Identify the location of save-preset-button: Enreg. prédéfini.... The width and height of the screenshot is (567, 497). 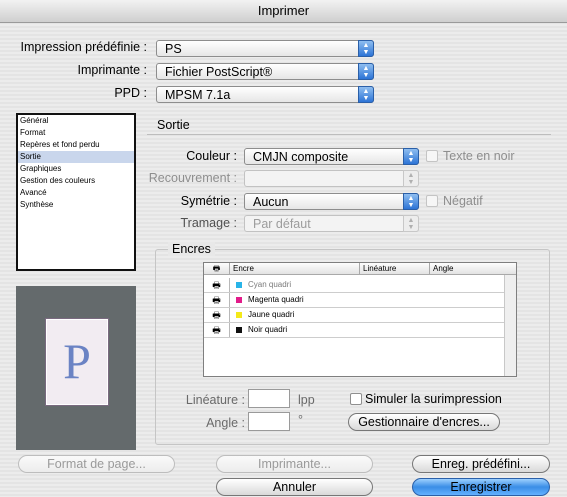
(481, 464).